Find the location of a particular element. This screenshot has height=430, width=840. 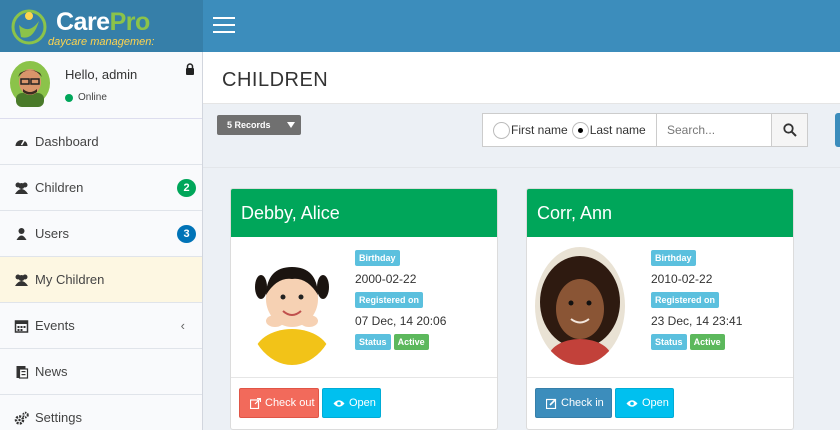

last-name-label: Last name is located at coordinates (617, 130).